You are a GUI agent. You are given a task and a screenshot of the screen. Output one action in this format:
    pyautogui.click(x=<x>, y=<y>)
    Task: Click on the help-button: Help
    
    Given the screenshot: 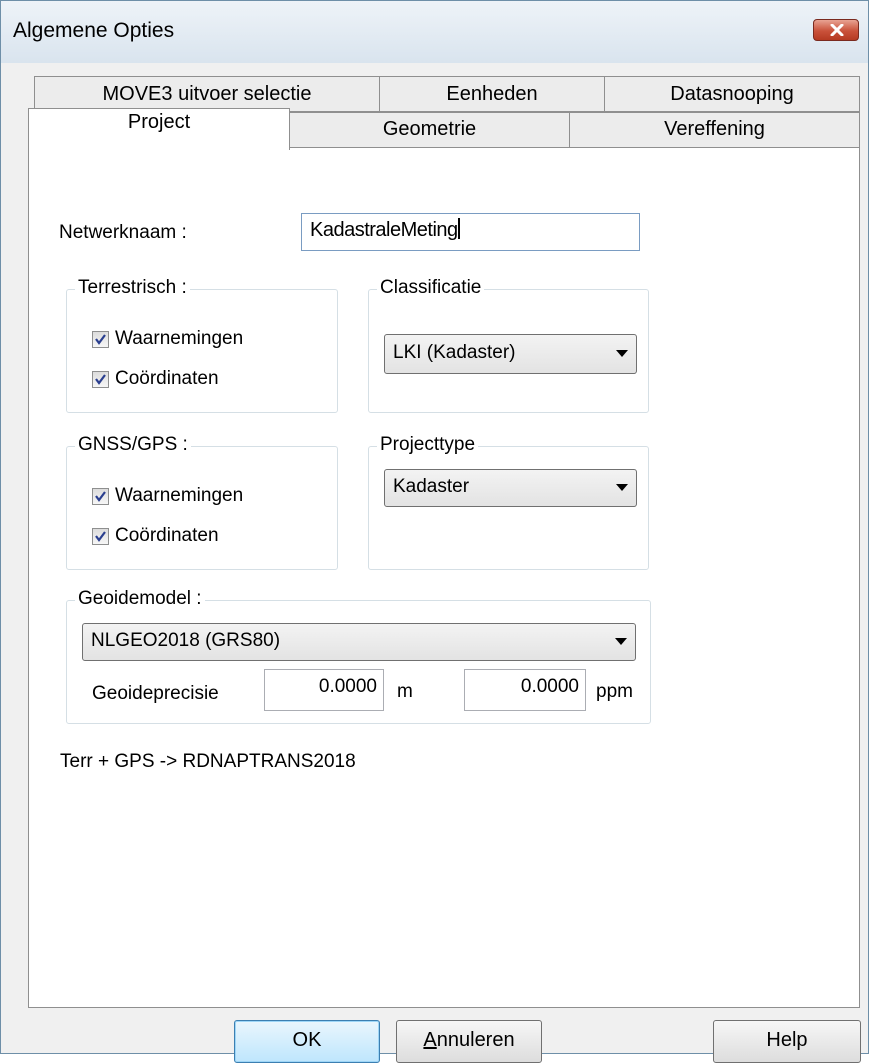 What is the action you would take?
    pyautogui.click(x=787, y=1041)
    